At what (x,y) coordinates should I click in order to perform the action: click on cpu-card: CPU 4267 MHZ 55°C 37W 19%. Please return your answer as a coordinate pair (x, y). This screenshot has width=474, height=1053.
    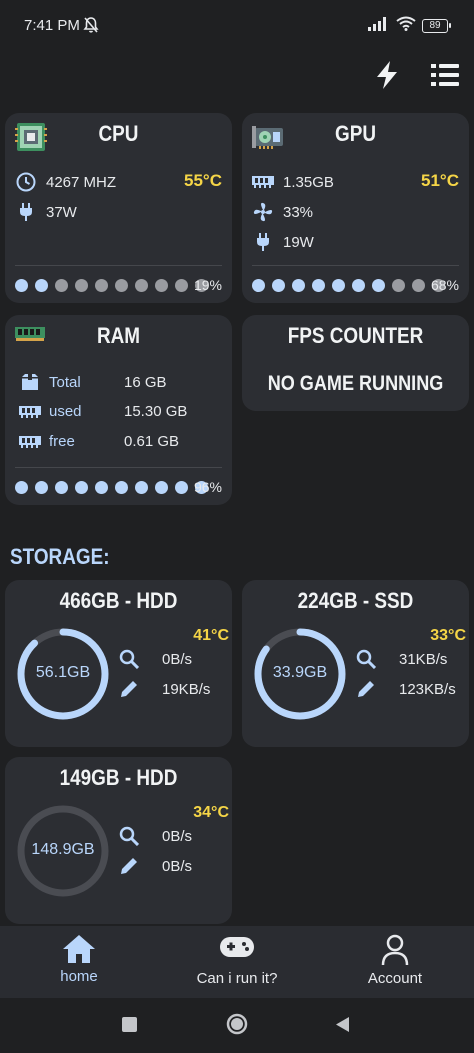
    Looking at the image, I should click on (118, 208).